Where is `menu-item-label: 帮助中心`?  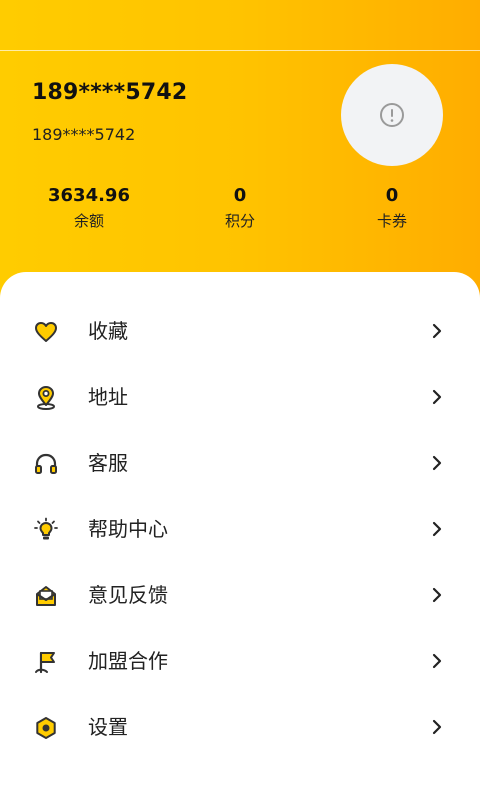
menu-item-label: 帮助中心 is located at coordinates (128, 529).